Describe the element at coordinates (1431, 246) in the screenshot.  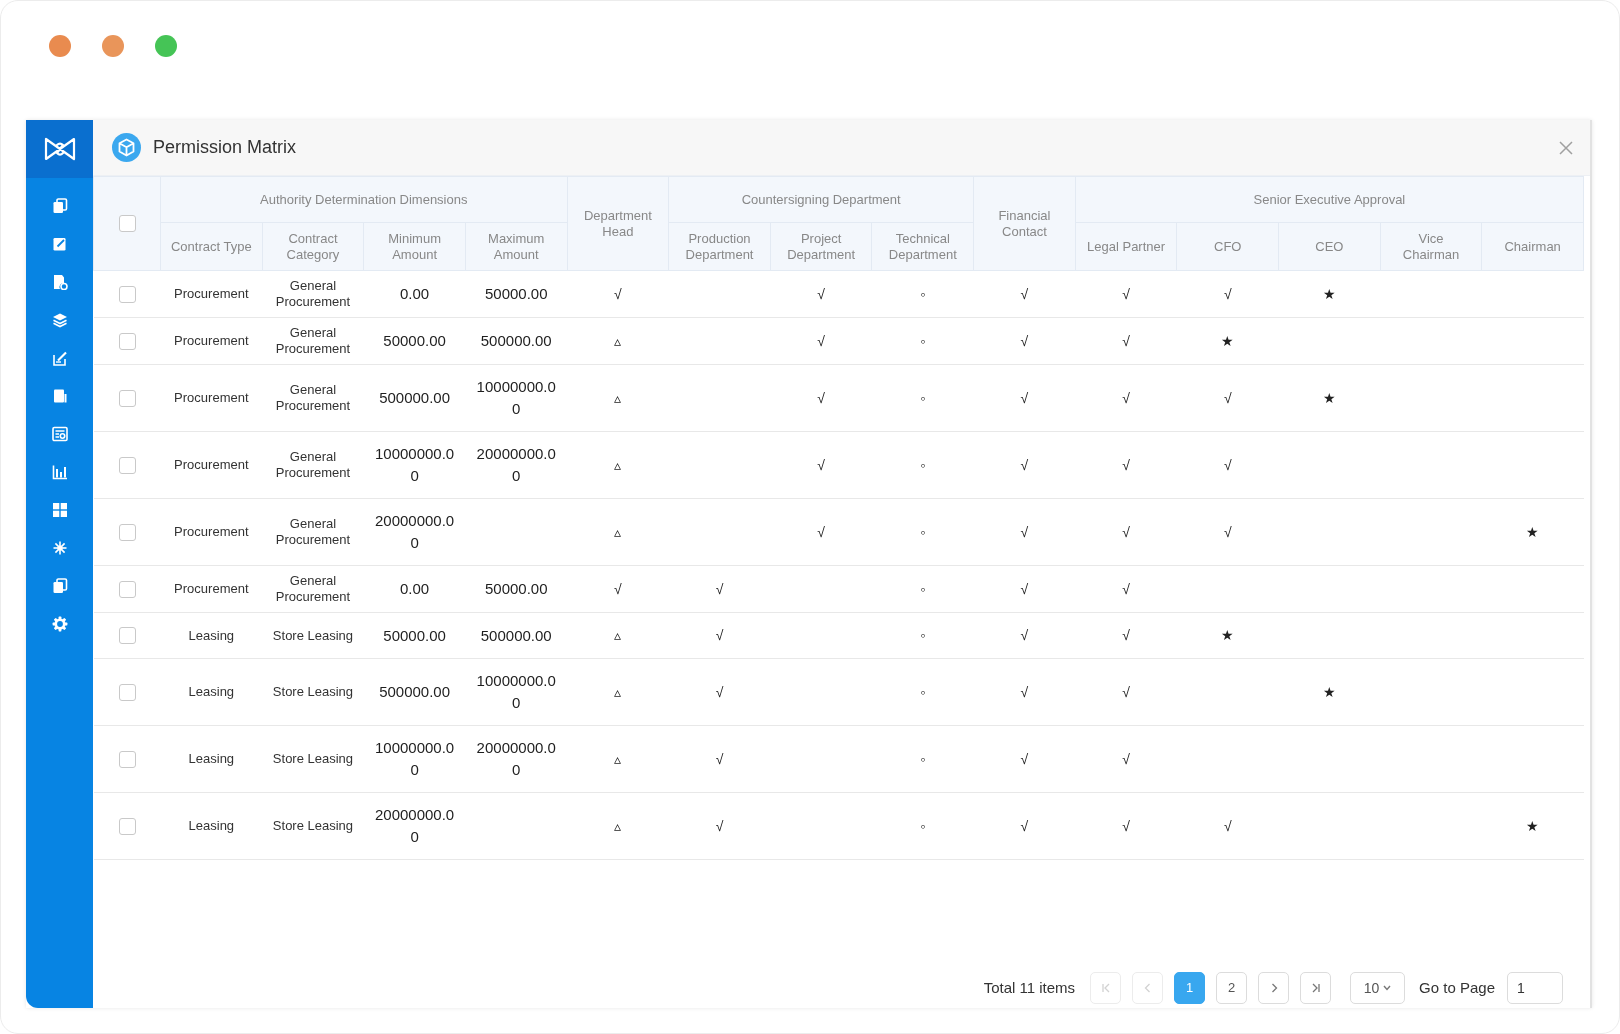
I see `column-header: Vice Chairman` at that location.